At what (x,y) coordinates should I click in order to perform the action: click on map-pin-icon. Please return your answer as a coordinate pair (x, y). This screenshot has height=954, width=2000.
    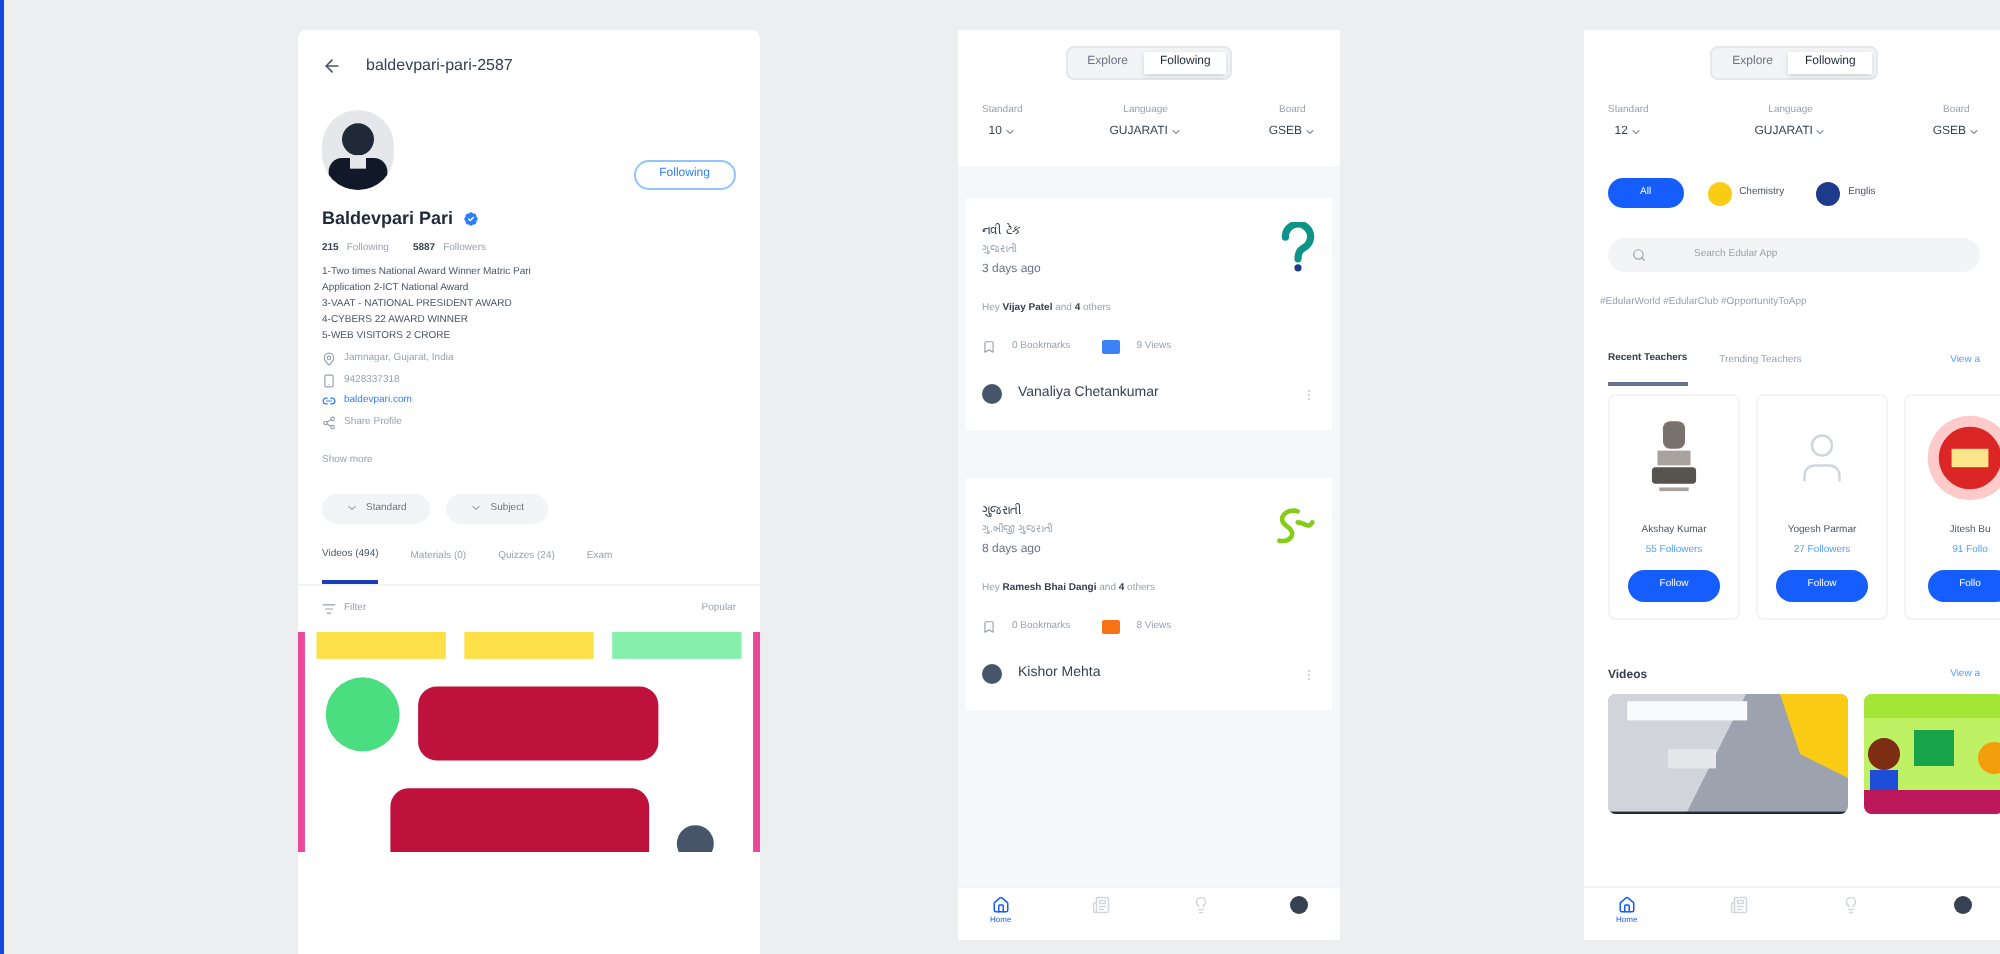
    Looking at the image, I should click on (329, 359).